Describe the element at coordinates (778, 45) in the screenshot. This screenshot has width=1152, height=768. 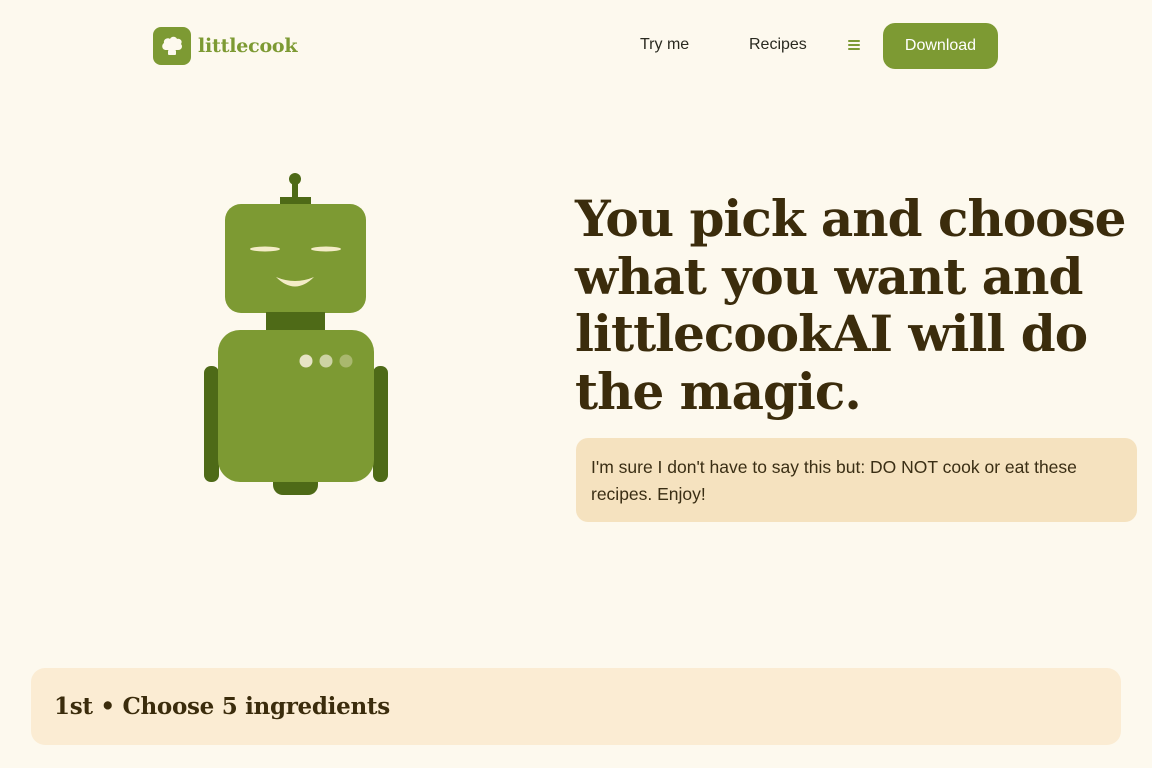
I see `nav-link-recipes: Recipes` at that location.